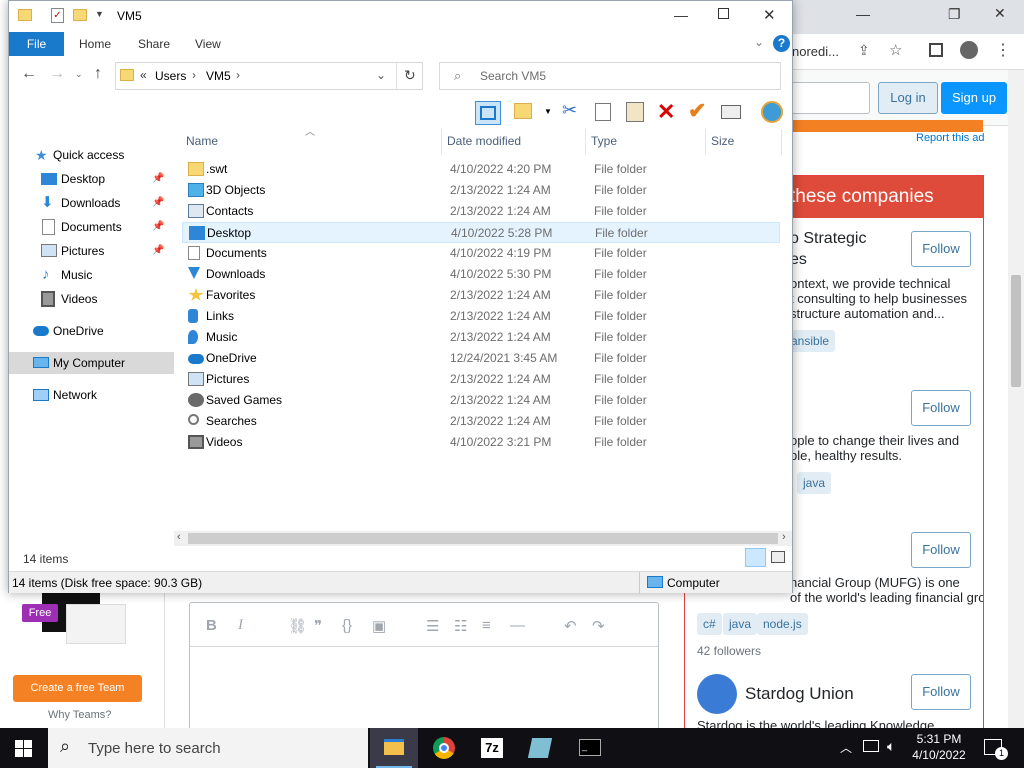 The image size is (1024, 768). Describe the element at coordinates (799, 694) in the screenshot. I see `company-title: Stardog Union` at that location.